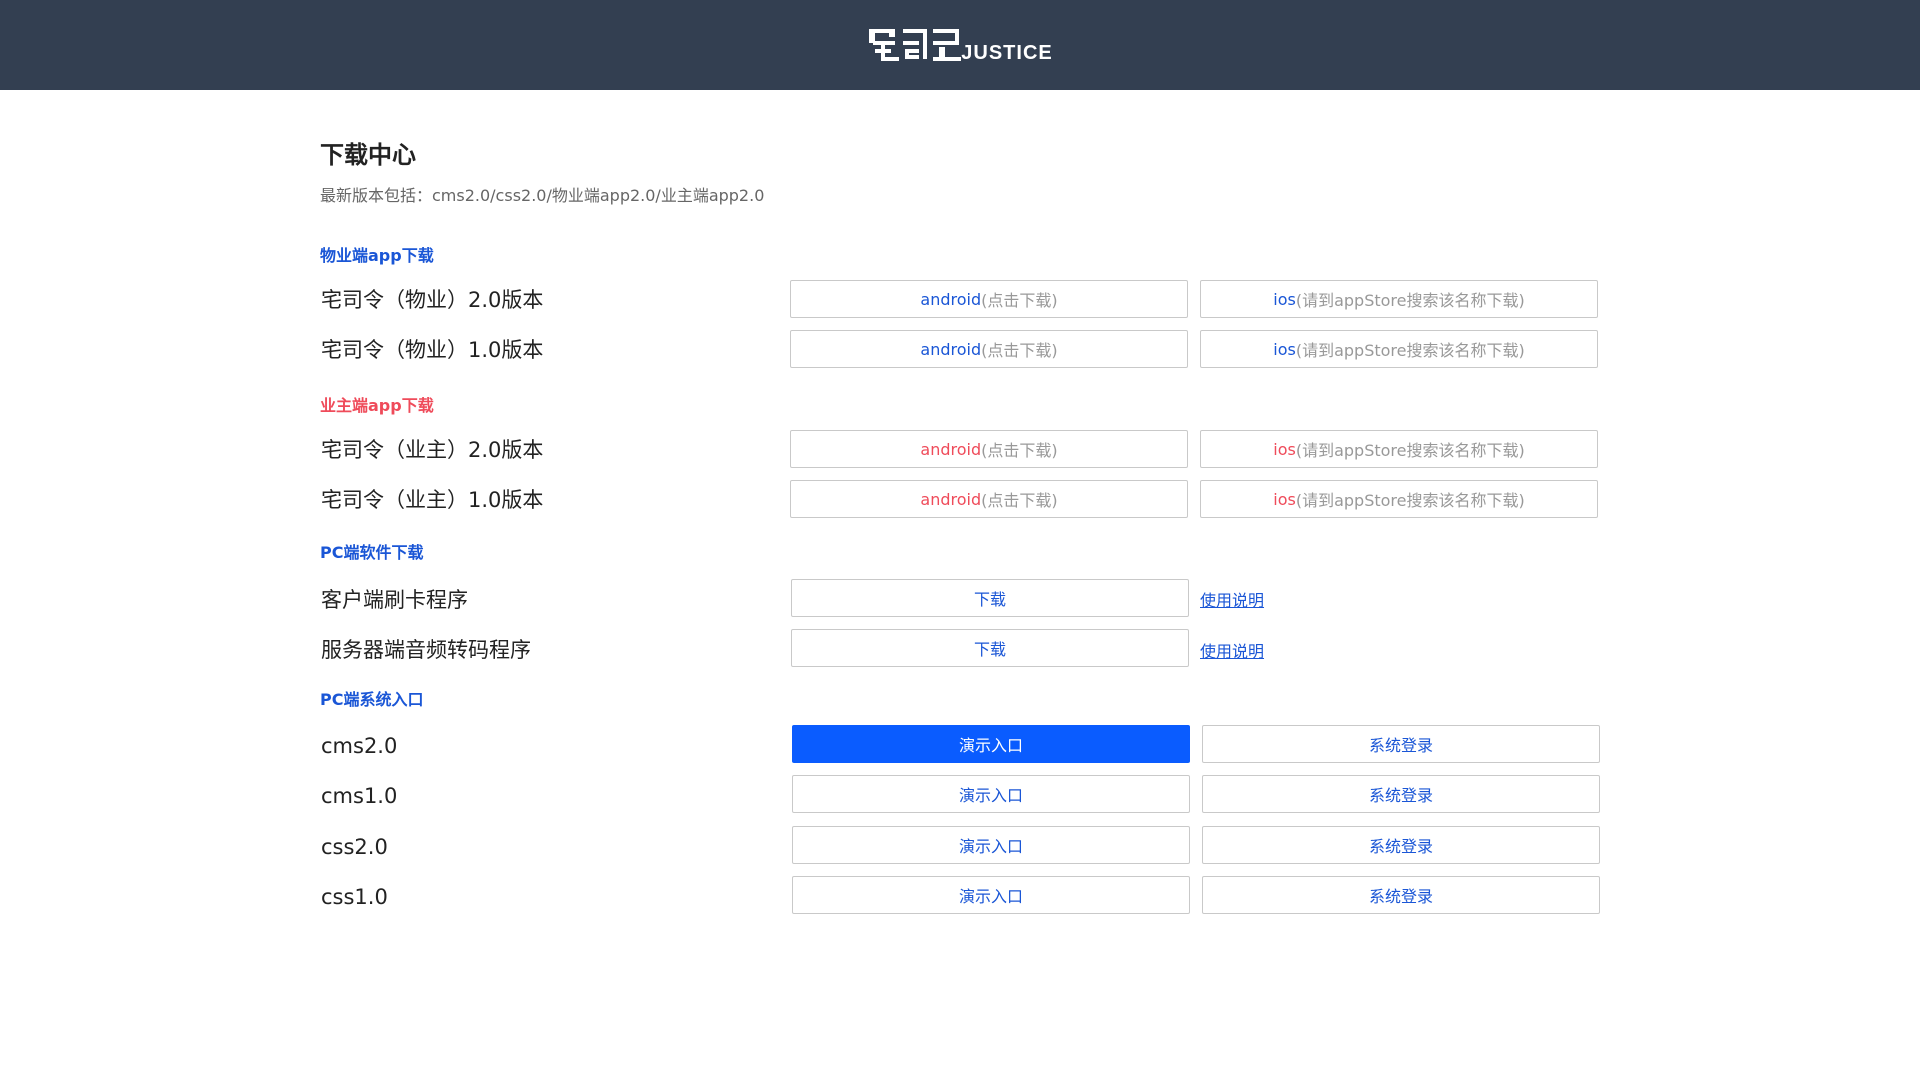  Describe the element at coordinates (1007, 53) in the screenshot. I see `brand-logo-text: JUSTICE` at that location.